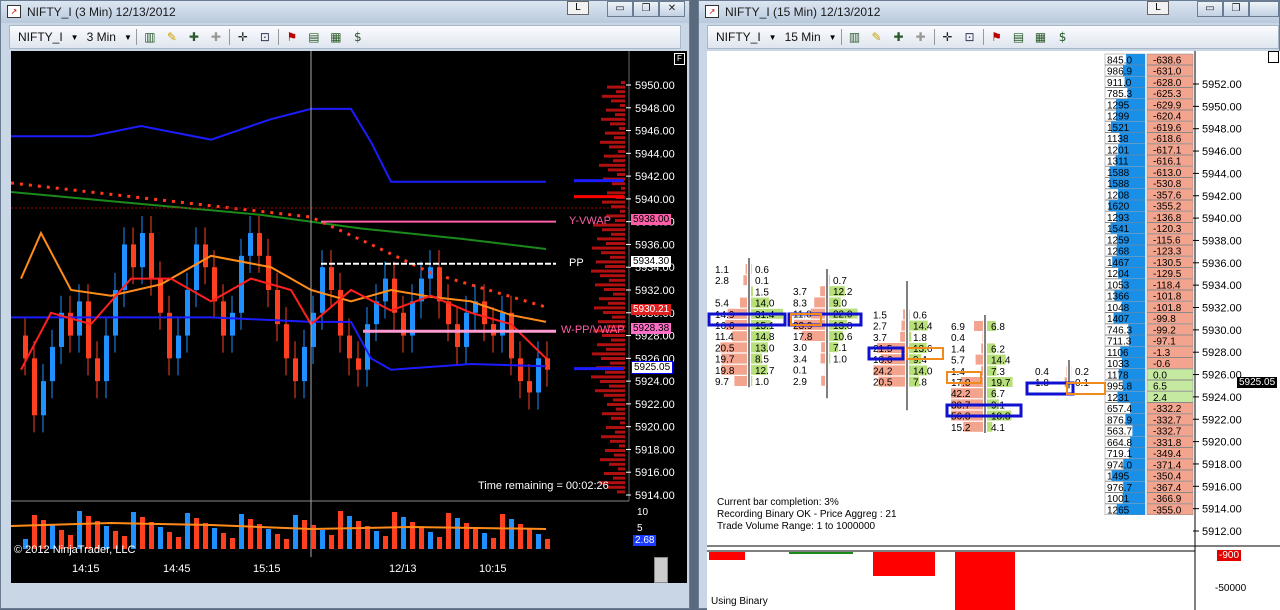 The height and width of the screenshot is (610, 1280). I want to click on chart-properties-button: F, so click(679, 59).